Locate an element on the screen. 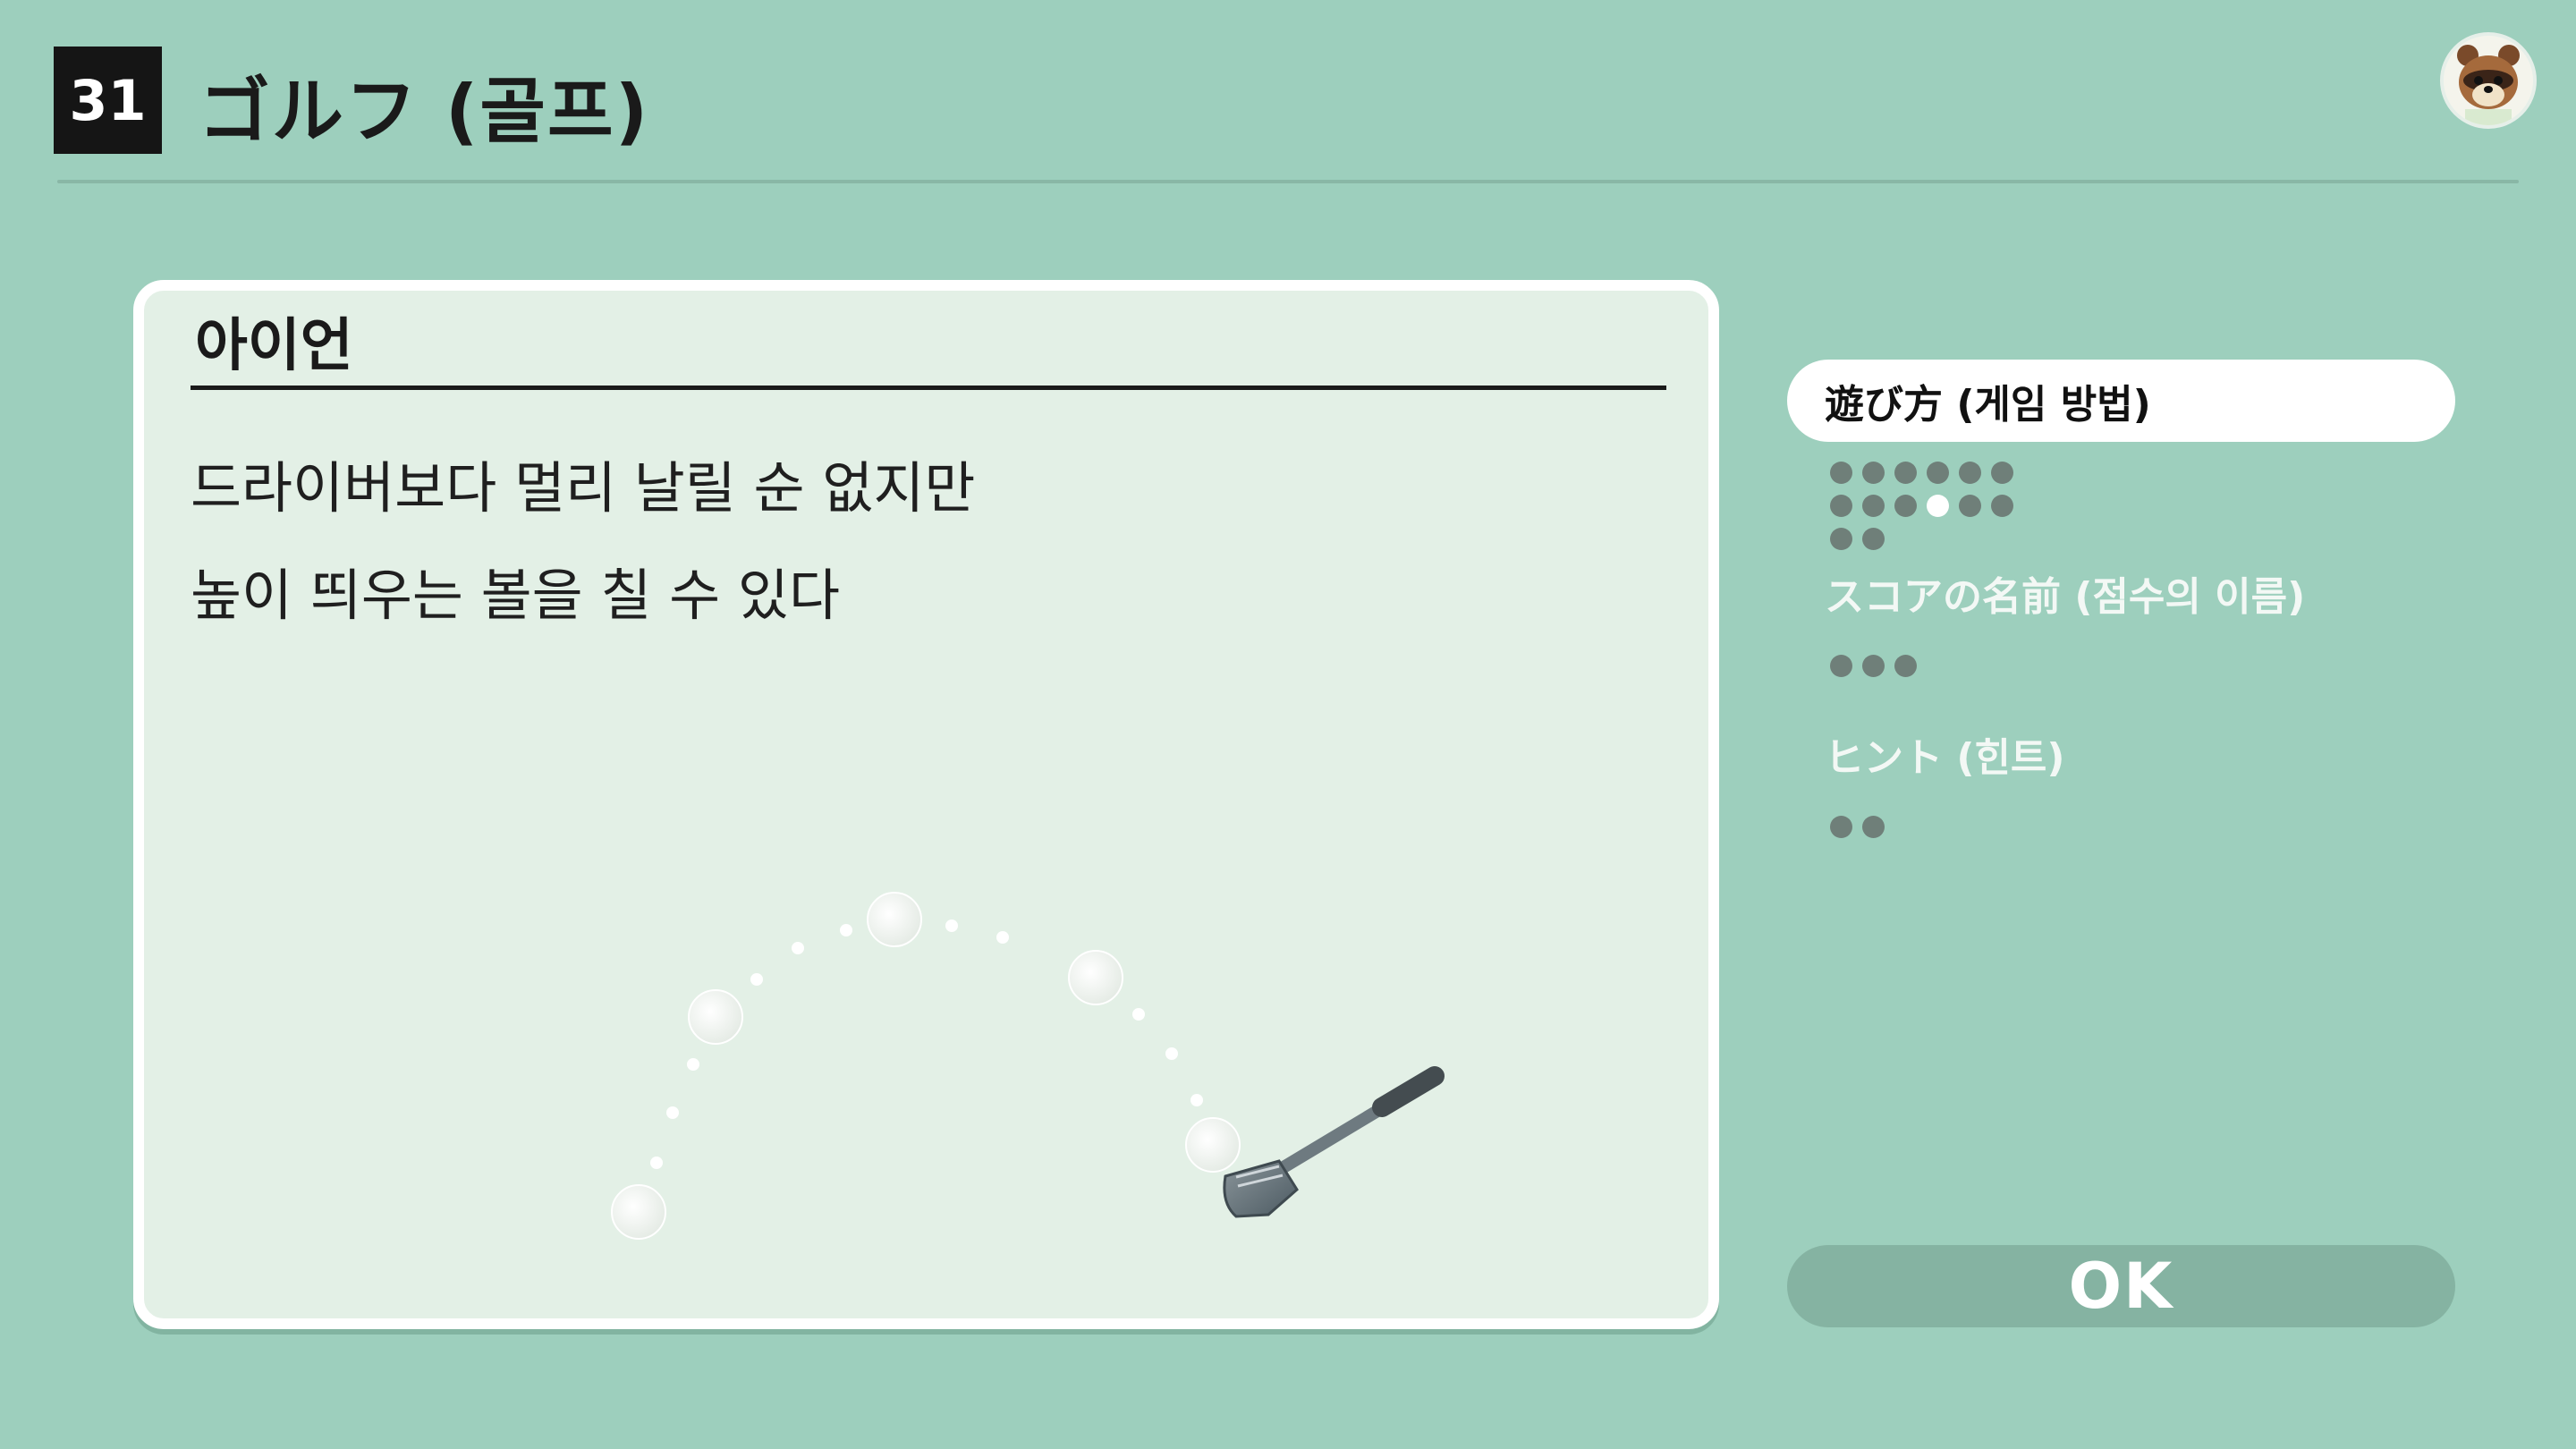  menu-item-hints: ヒント (힌트) is located at coordinates (2121, 754).